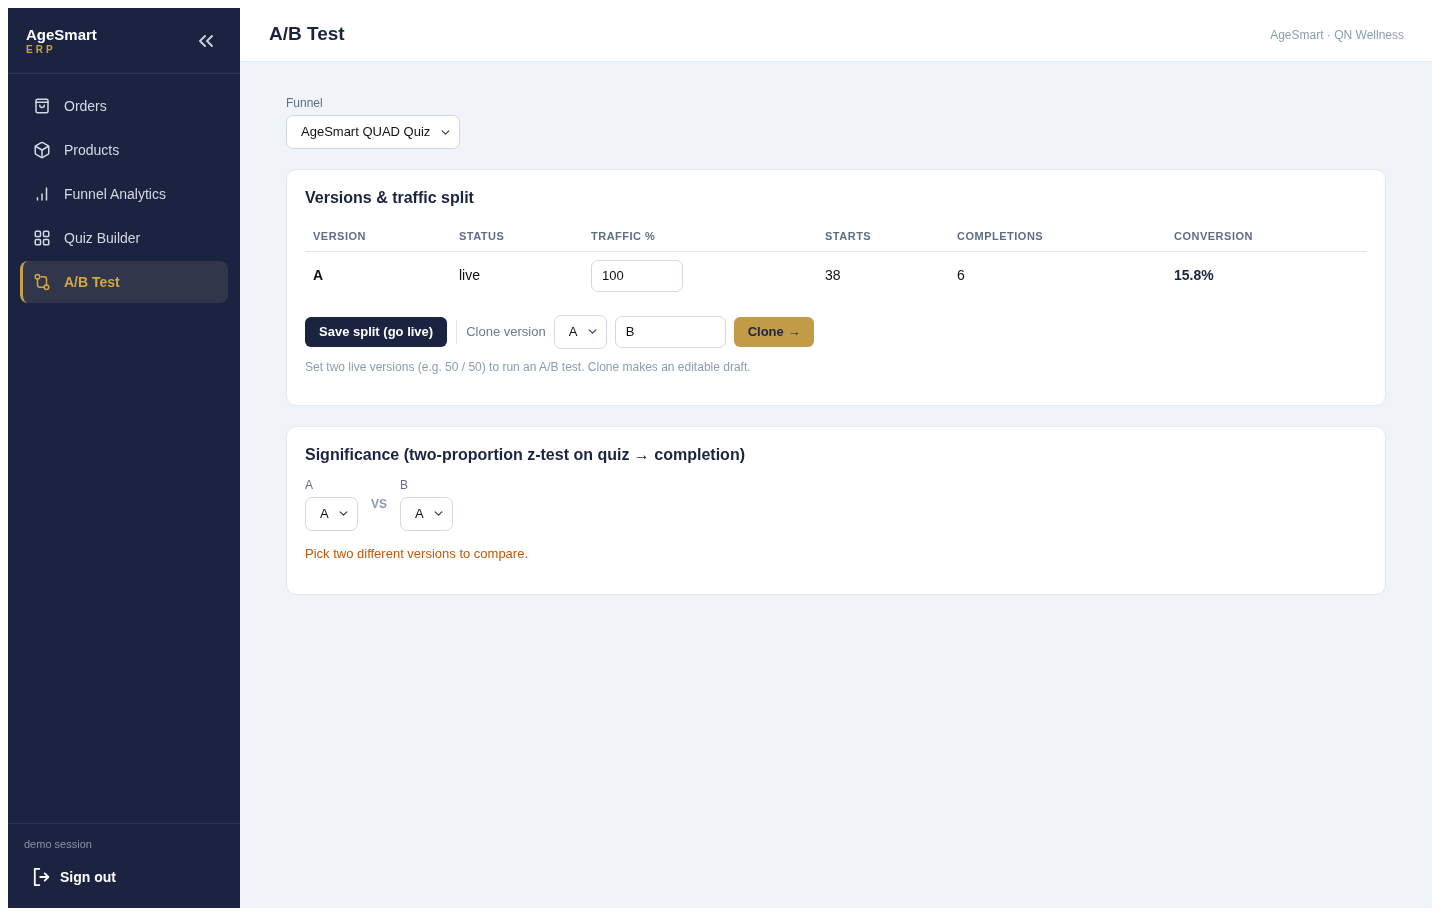 This screenshot has width=1440, height=916. I want to click on sidebar-item: Products, so click(124, 150).